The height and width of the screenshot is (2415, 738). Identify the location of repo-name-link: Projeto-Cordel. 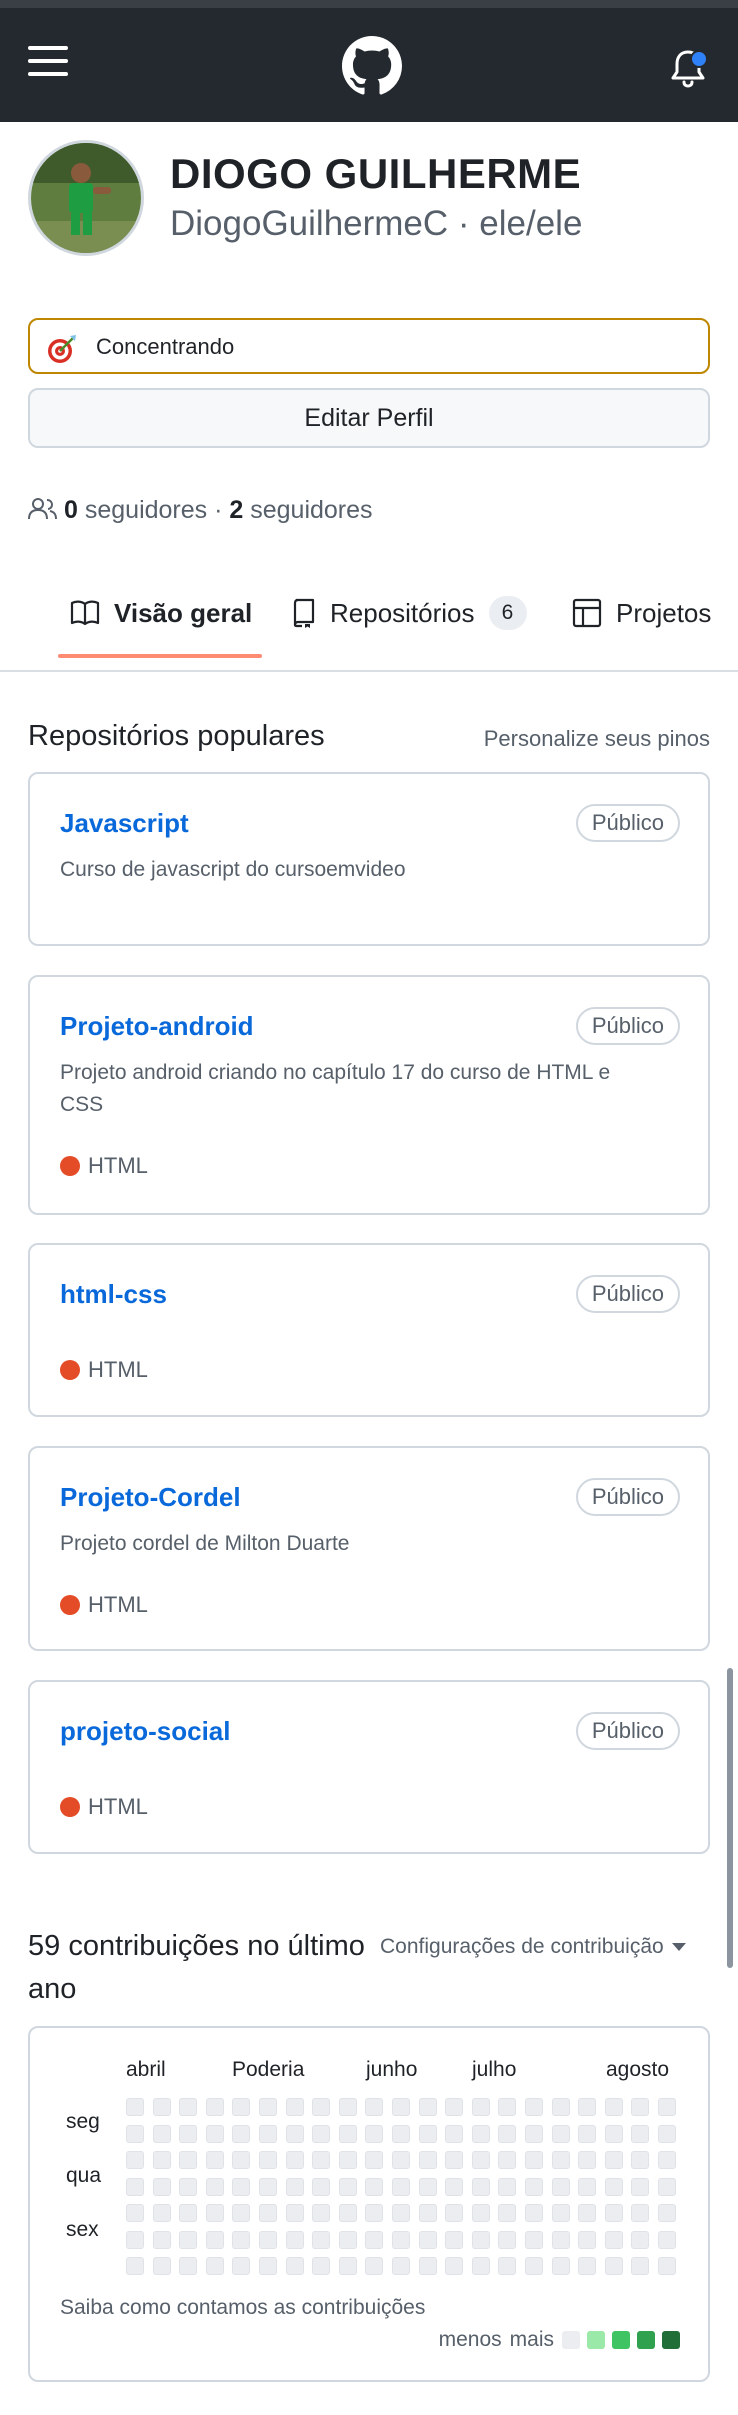
(150, 1497).